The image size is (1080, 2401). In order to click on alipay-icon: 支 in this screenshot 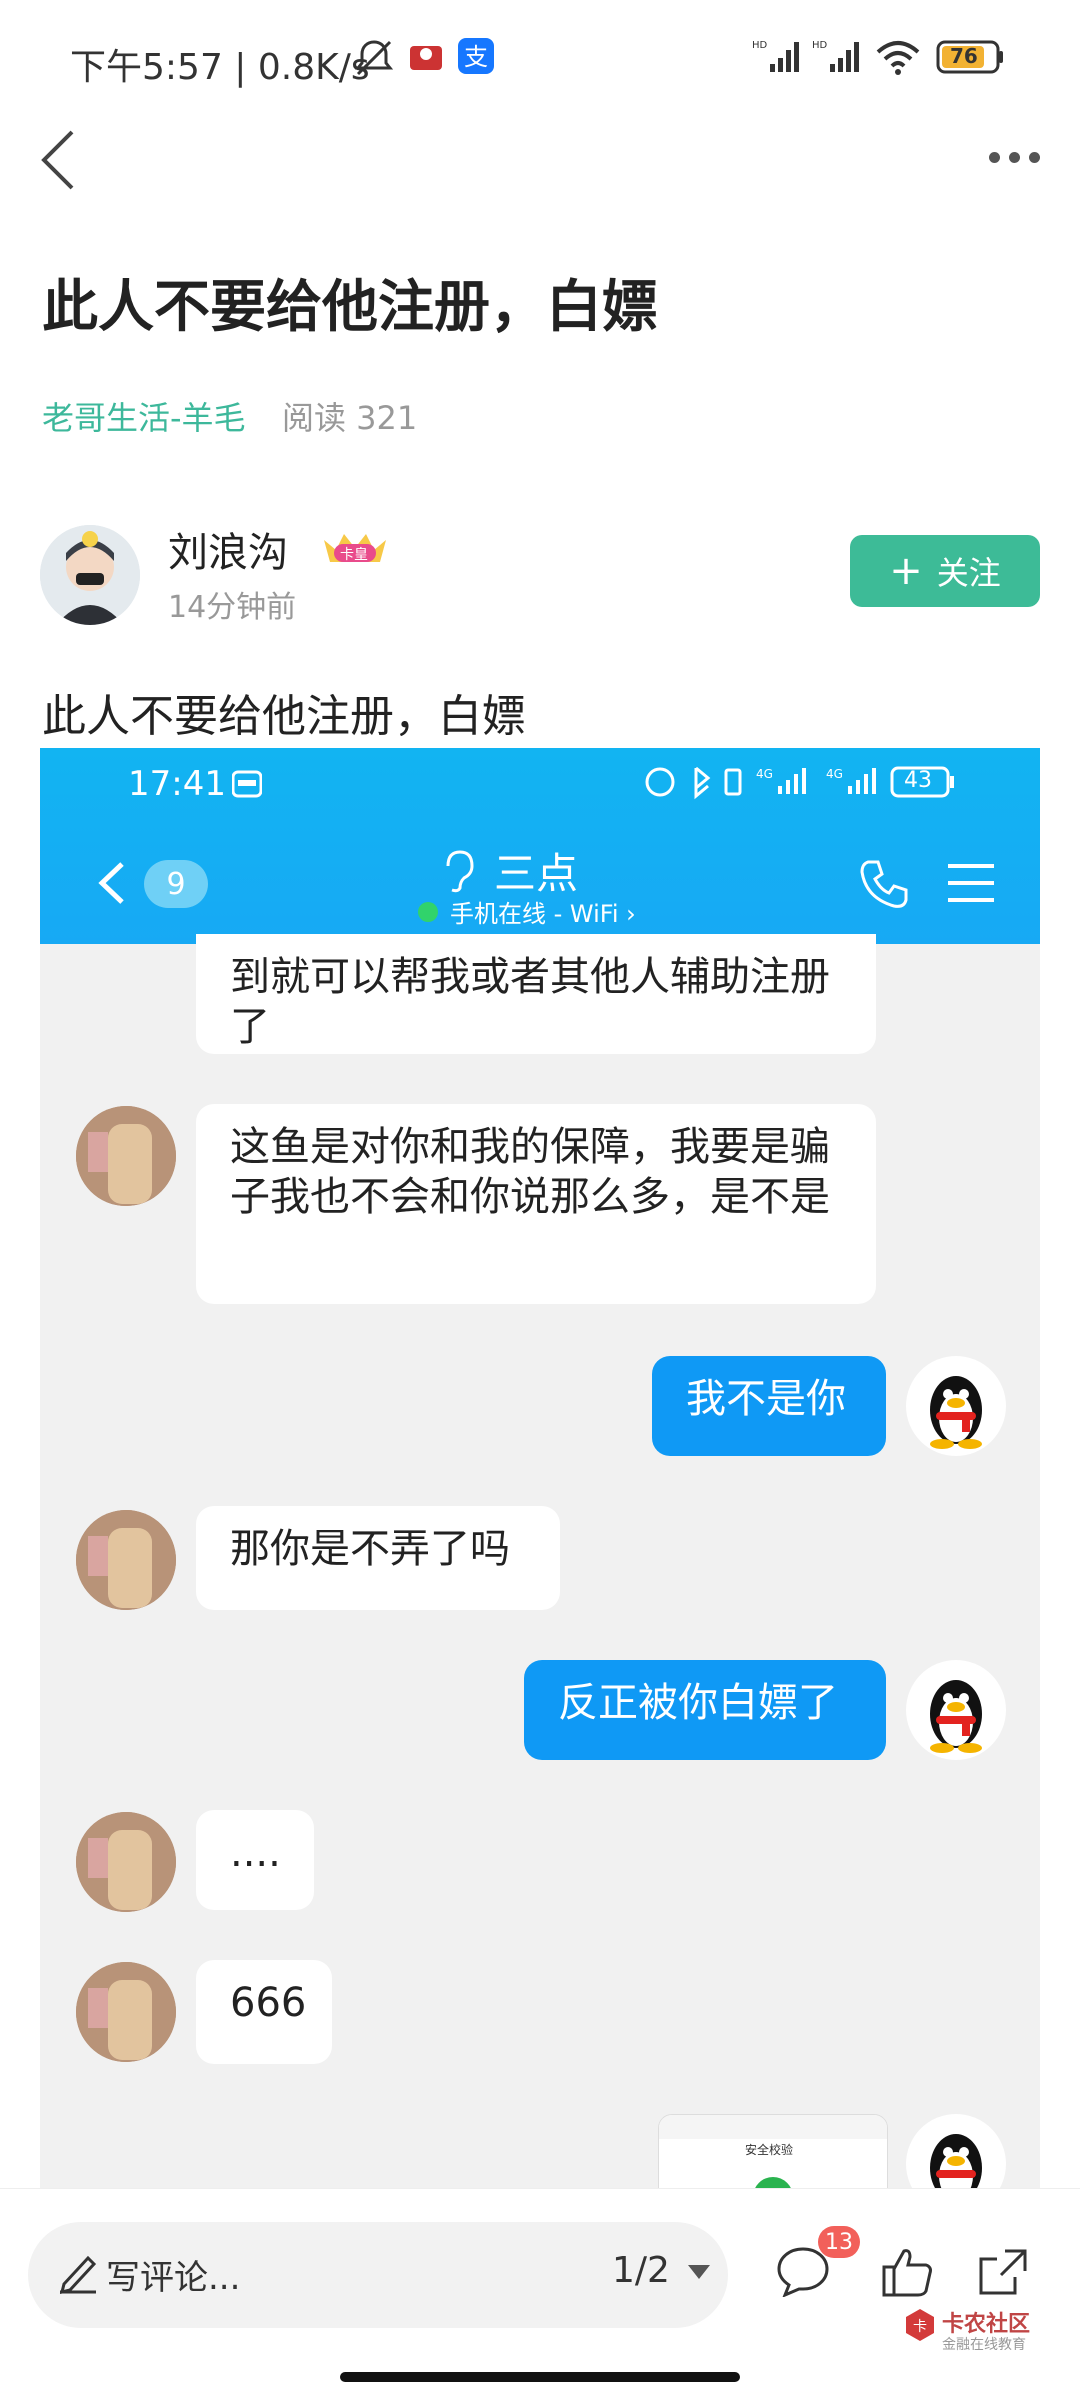, I will do `click(476, 58)`.